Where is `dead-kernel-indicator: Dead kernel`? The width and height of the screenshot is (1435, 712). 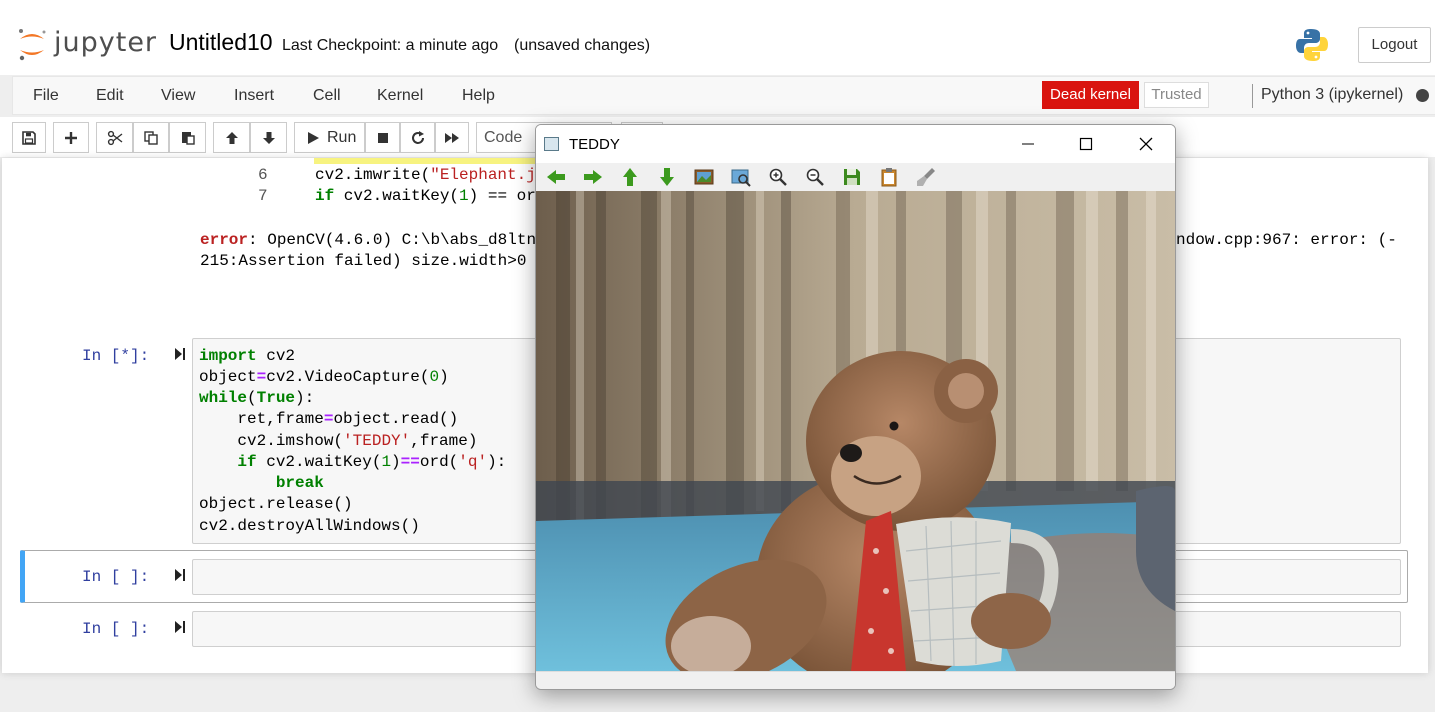
dead-kernel-indicator: Dead kernel is located at coordinates (1090, 95).